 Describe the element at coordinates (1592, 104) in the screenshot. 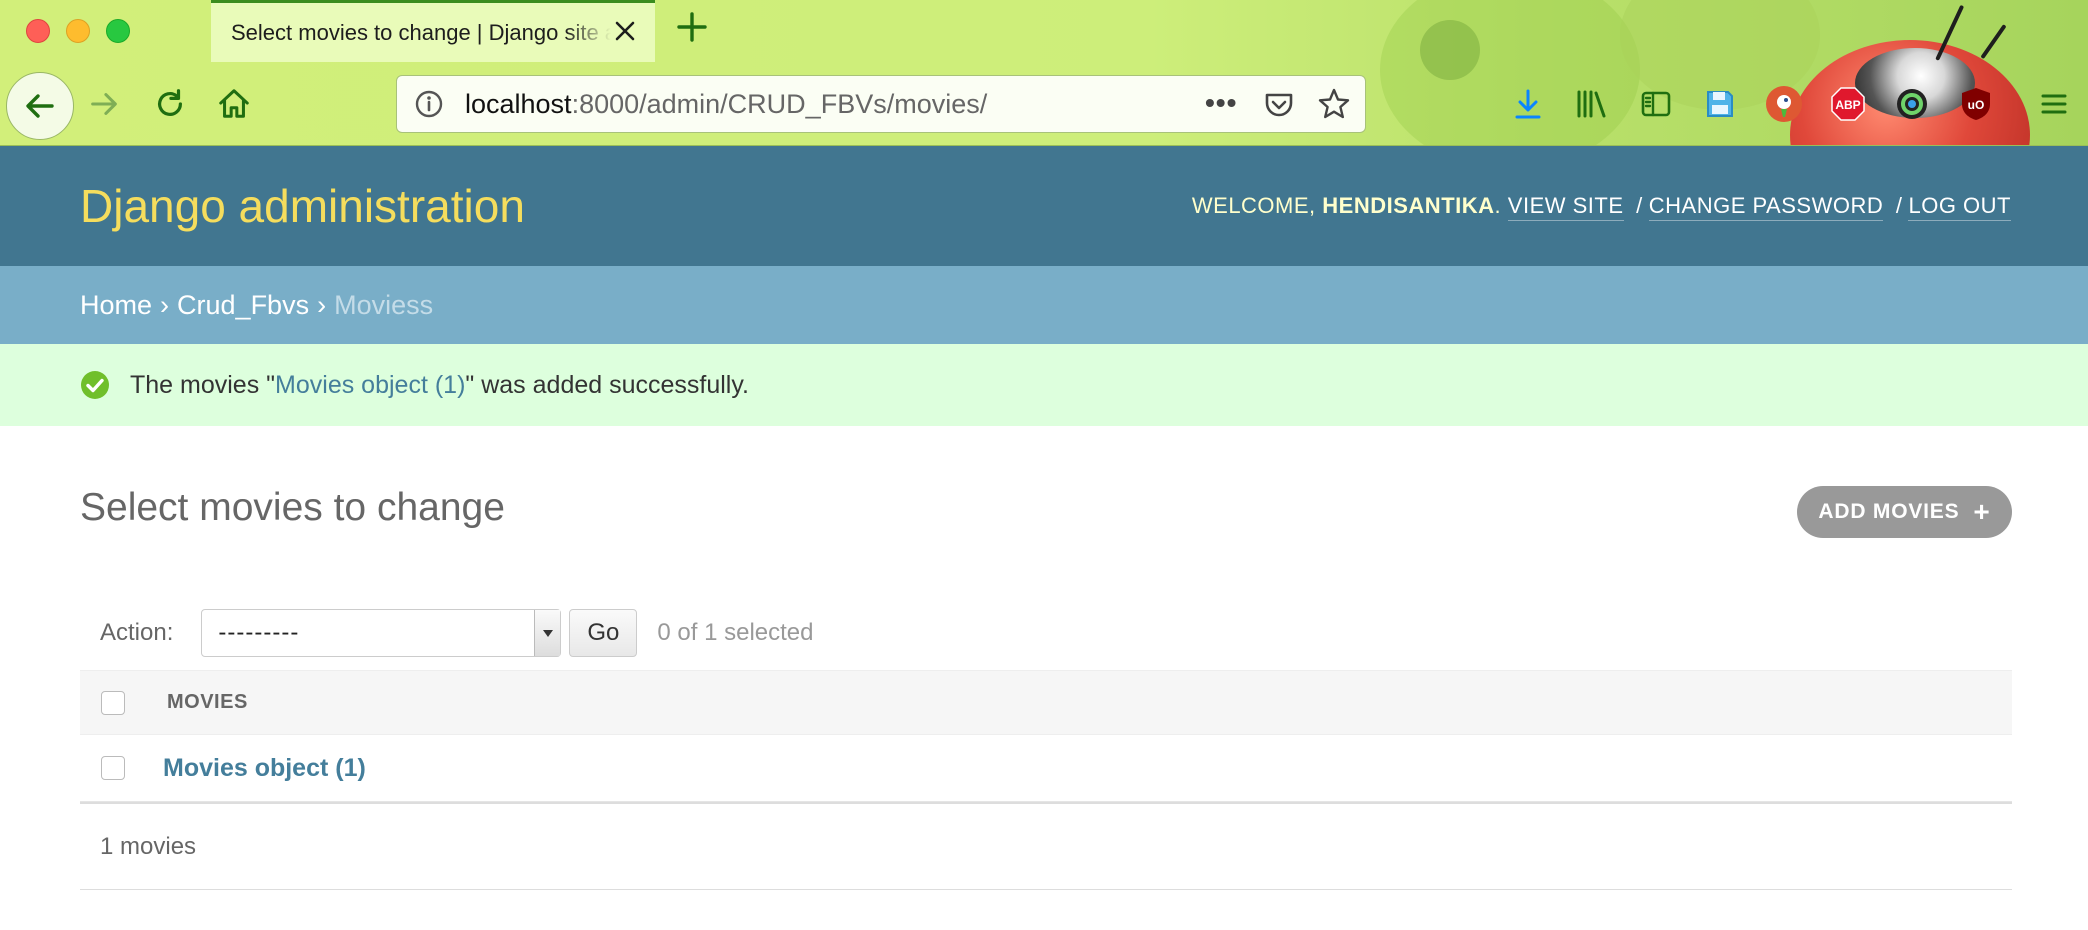

I see `library-icon` at that location.